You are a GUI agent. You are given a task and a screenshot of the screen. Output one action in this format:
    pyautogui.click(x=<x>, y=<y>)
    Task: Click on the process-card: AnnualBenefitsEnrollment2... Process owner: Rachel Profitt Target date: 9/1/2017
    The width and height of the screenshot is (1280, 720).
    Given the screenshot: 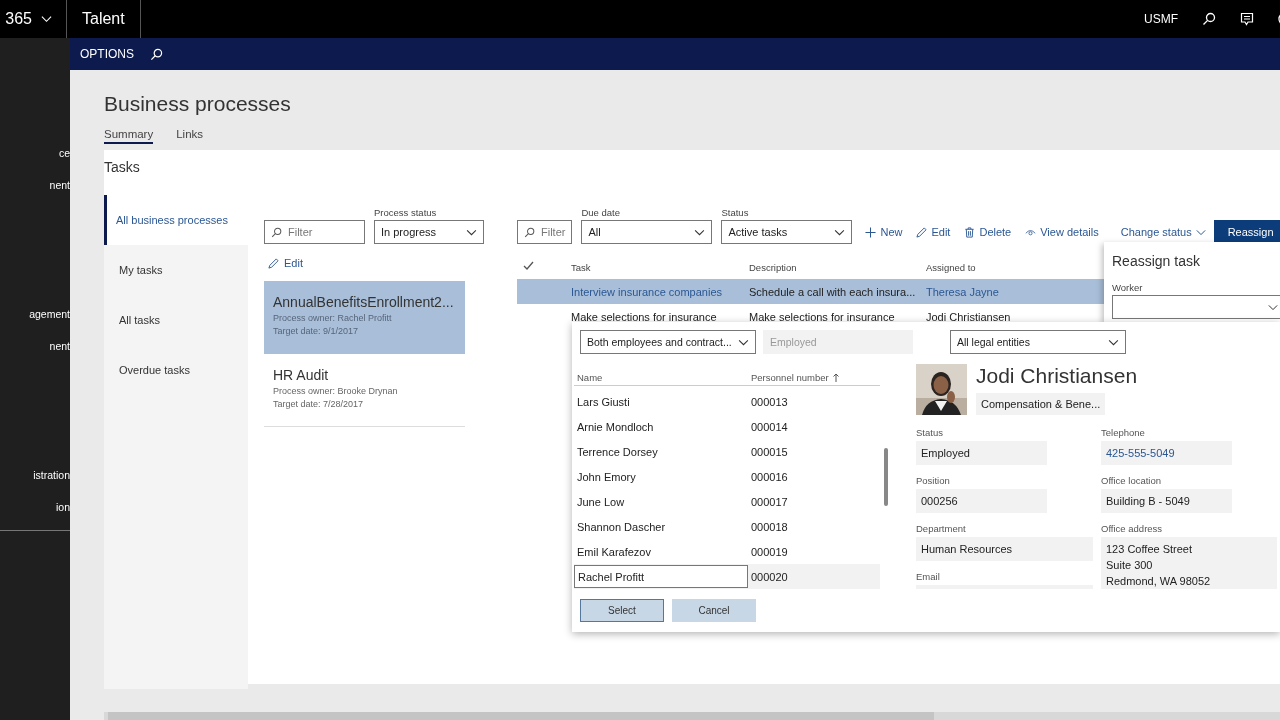 What is the action you would take?
    pyautogui.click(x=364, y=317)
    